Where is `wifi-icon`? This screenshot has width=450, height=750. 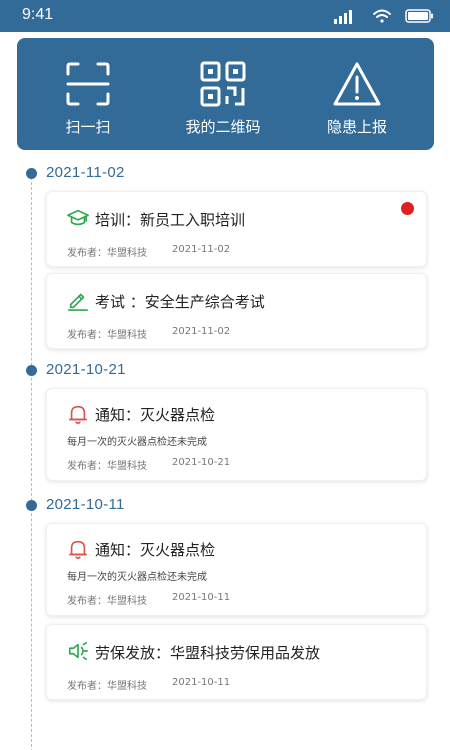 wifi-icon is located at coordinates (382, 16).